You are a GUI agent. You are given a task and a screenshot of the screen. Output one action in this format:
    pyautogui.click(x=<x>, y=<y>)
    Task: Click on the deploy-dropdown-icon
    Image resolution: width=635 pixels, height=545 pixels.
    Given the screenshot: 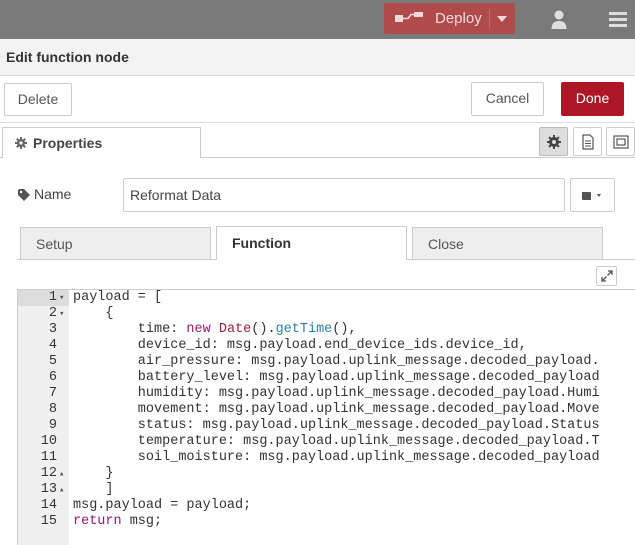 What is the action you would take?
    pyautogui.click(x=502, y=19)
    